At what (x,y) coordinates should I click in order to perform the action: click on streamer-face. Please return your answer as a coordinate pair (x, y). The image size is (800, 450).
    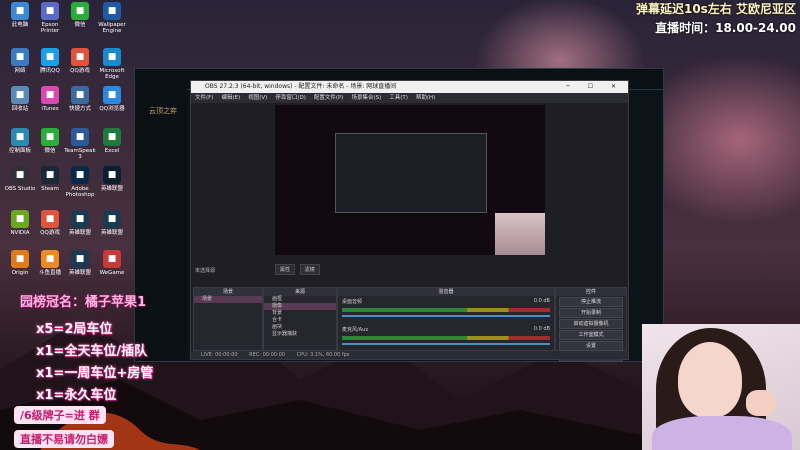
    Looking at the image, I should click on (710, 380).